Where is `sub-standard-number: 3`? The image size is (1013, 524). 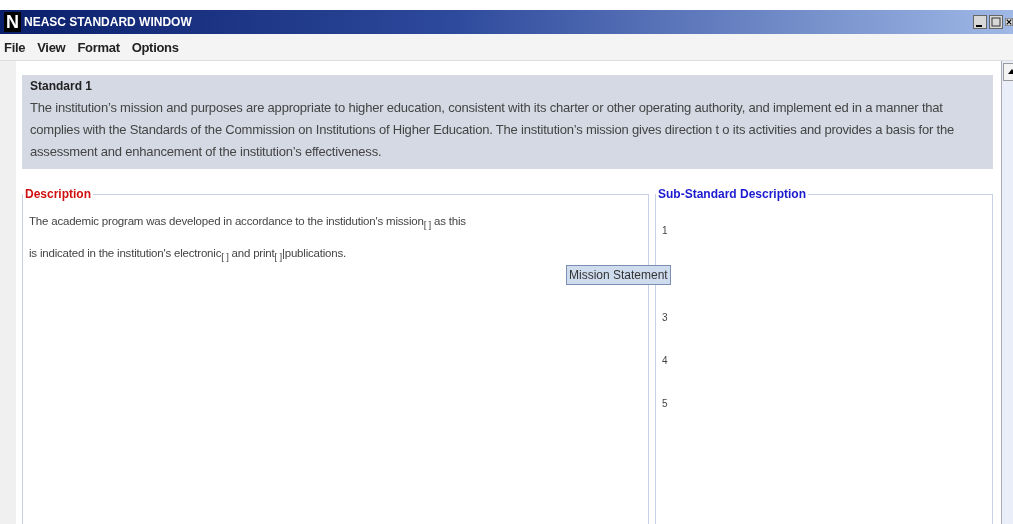
sub-standard-number: 3 is located at coordinates (665, 317).